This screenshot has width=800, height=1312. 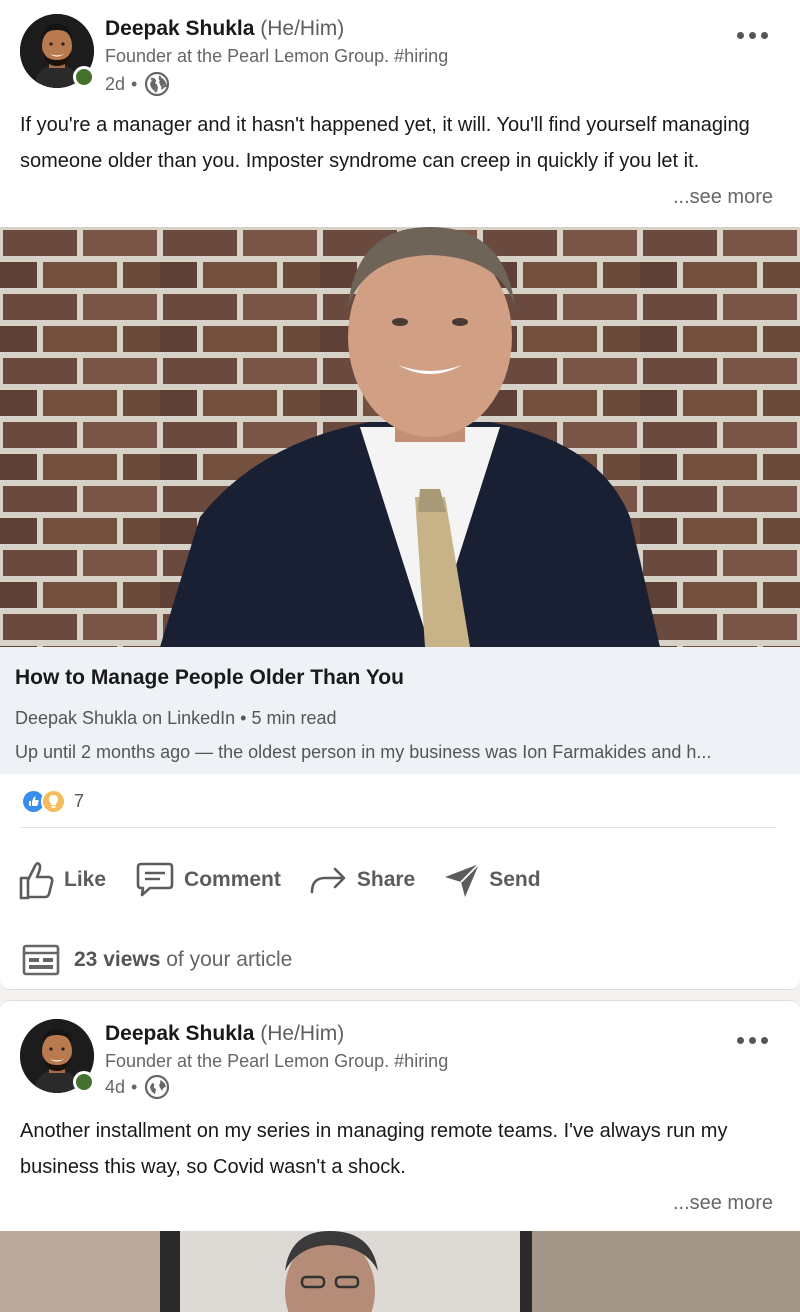 What do you see at coordinates (176, 718) in the screenshot?
I see `article-byline: Deepak Shukla on LinkedIn • 5 min read` at bounding box center [176, 718].